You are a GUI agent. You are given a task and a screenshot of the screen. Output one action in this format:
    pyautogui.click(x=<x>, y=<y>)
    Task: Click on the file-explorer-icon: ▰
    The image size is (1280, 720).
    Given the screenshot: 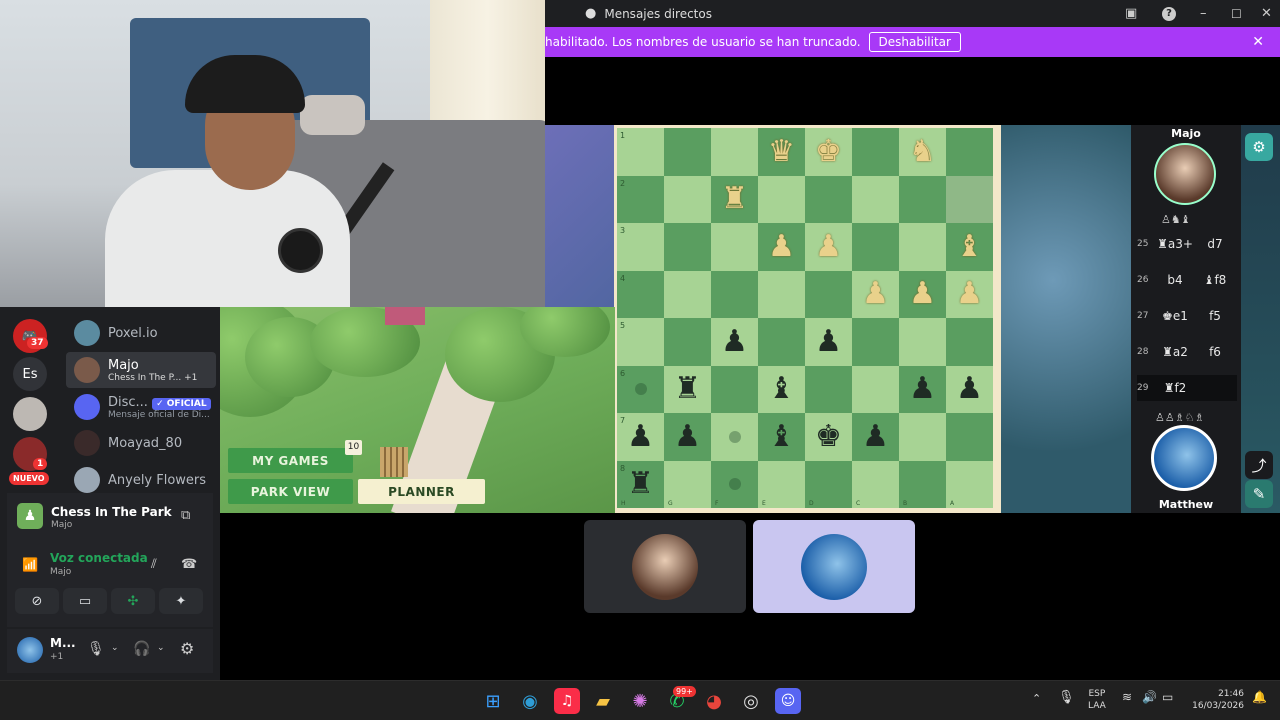 What is the action you would take?
    pyautogui.click(x=603, y=701)
    